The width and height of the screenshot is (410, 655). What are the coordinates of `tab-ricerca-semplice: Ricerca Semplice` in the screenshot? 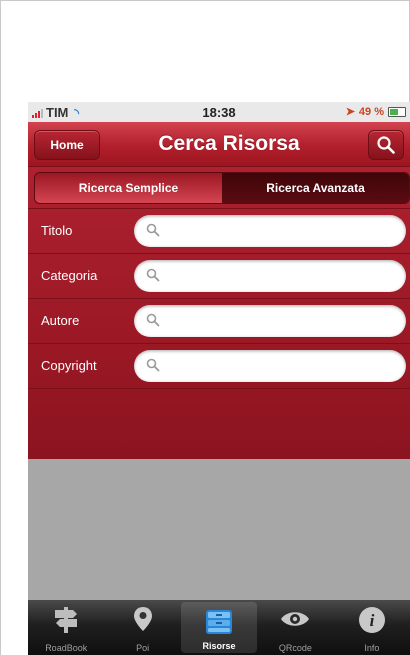 It's located at (128, 188).